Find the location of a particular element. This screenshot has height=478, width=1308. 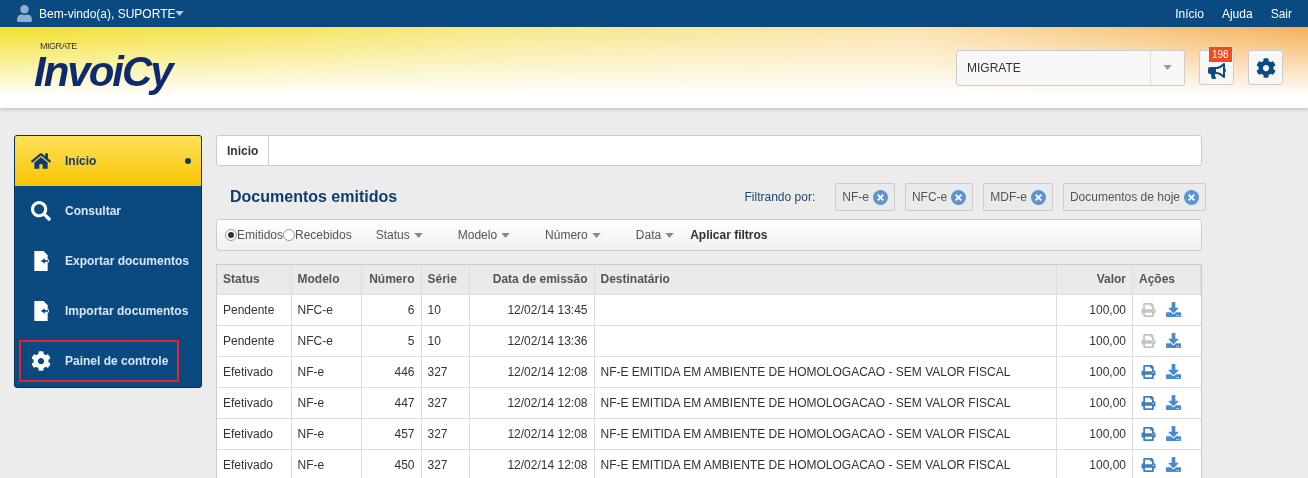

filter-tag-label: Documentos de hoje is located at coordinates (1124, 197).